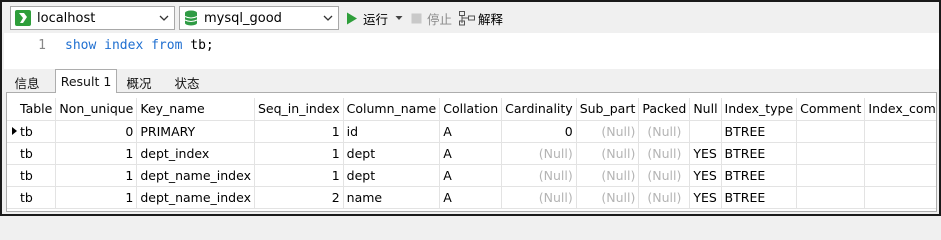  I want to click on column-header: Sub_part, so click(608, 109).